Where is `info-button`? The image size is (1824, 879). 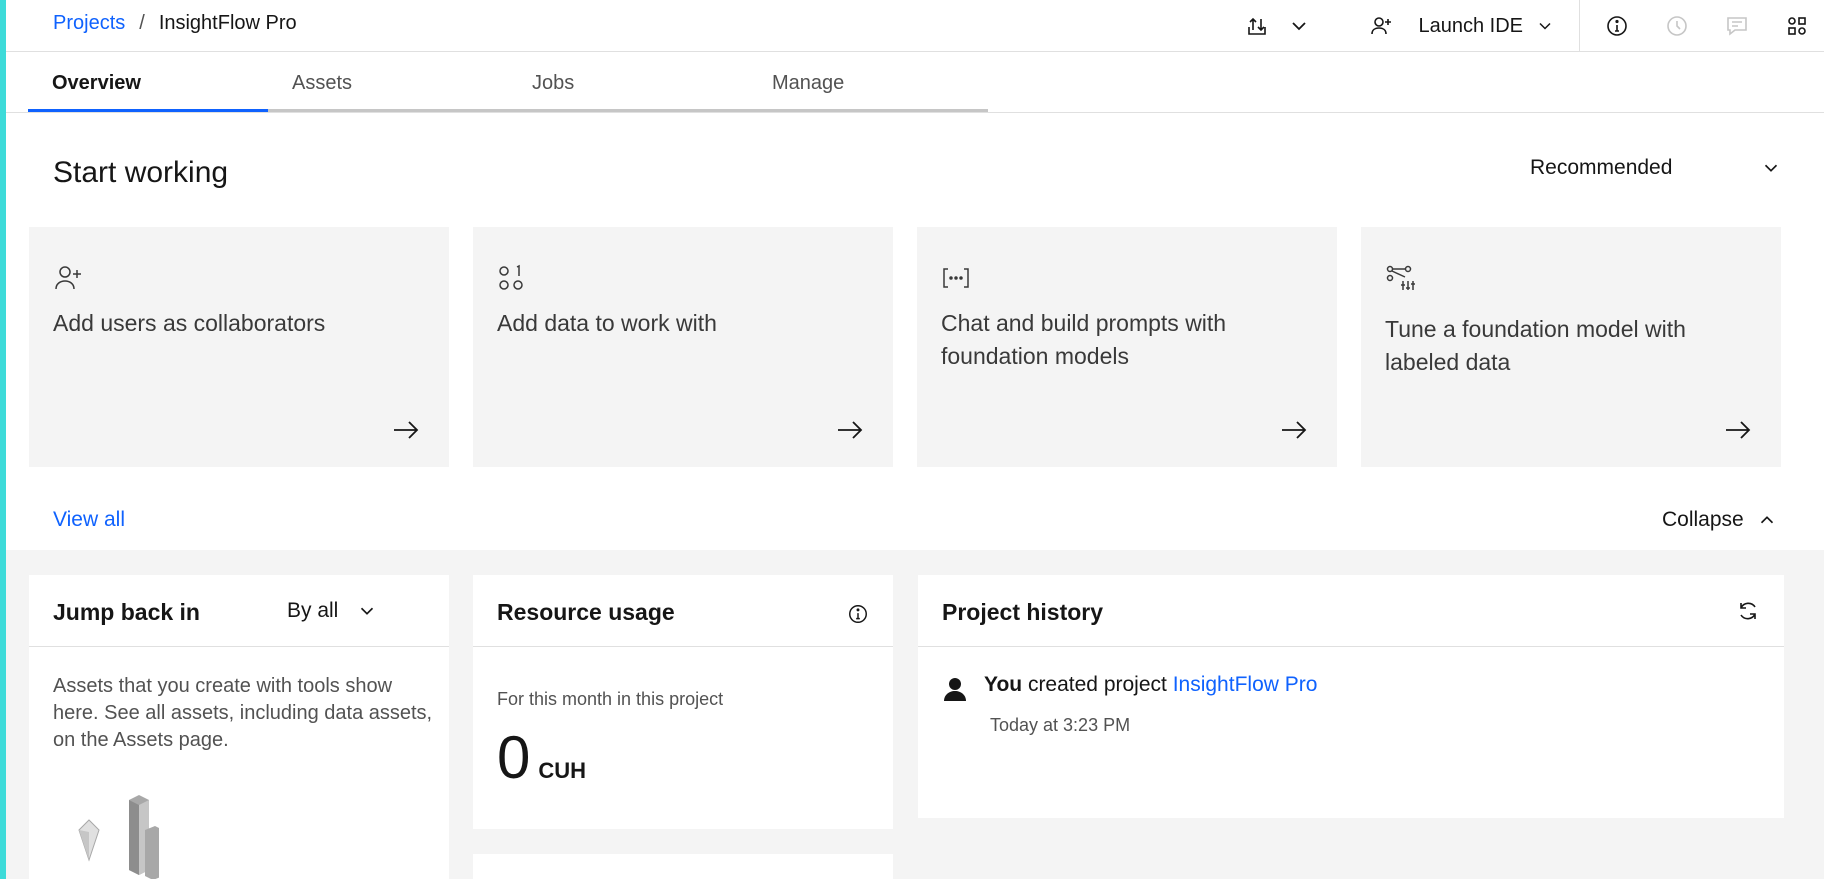
info-button is located at coordinates (1617, 26).